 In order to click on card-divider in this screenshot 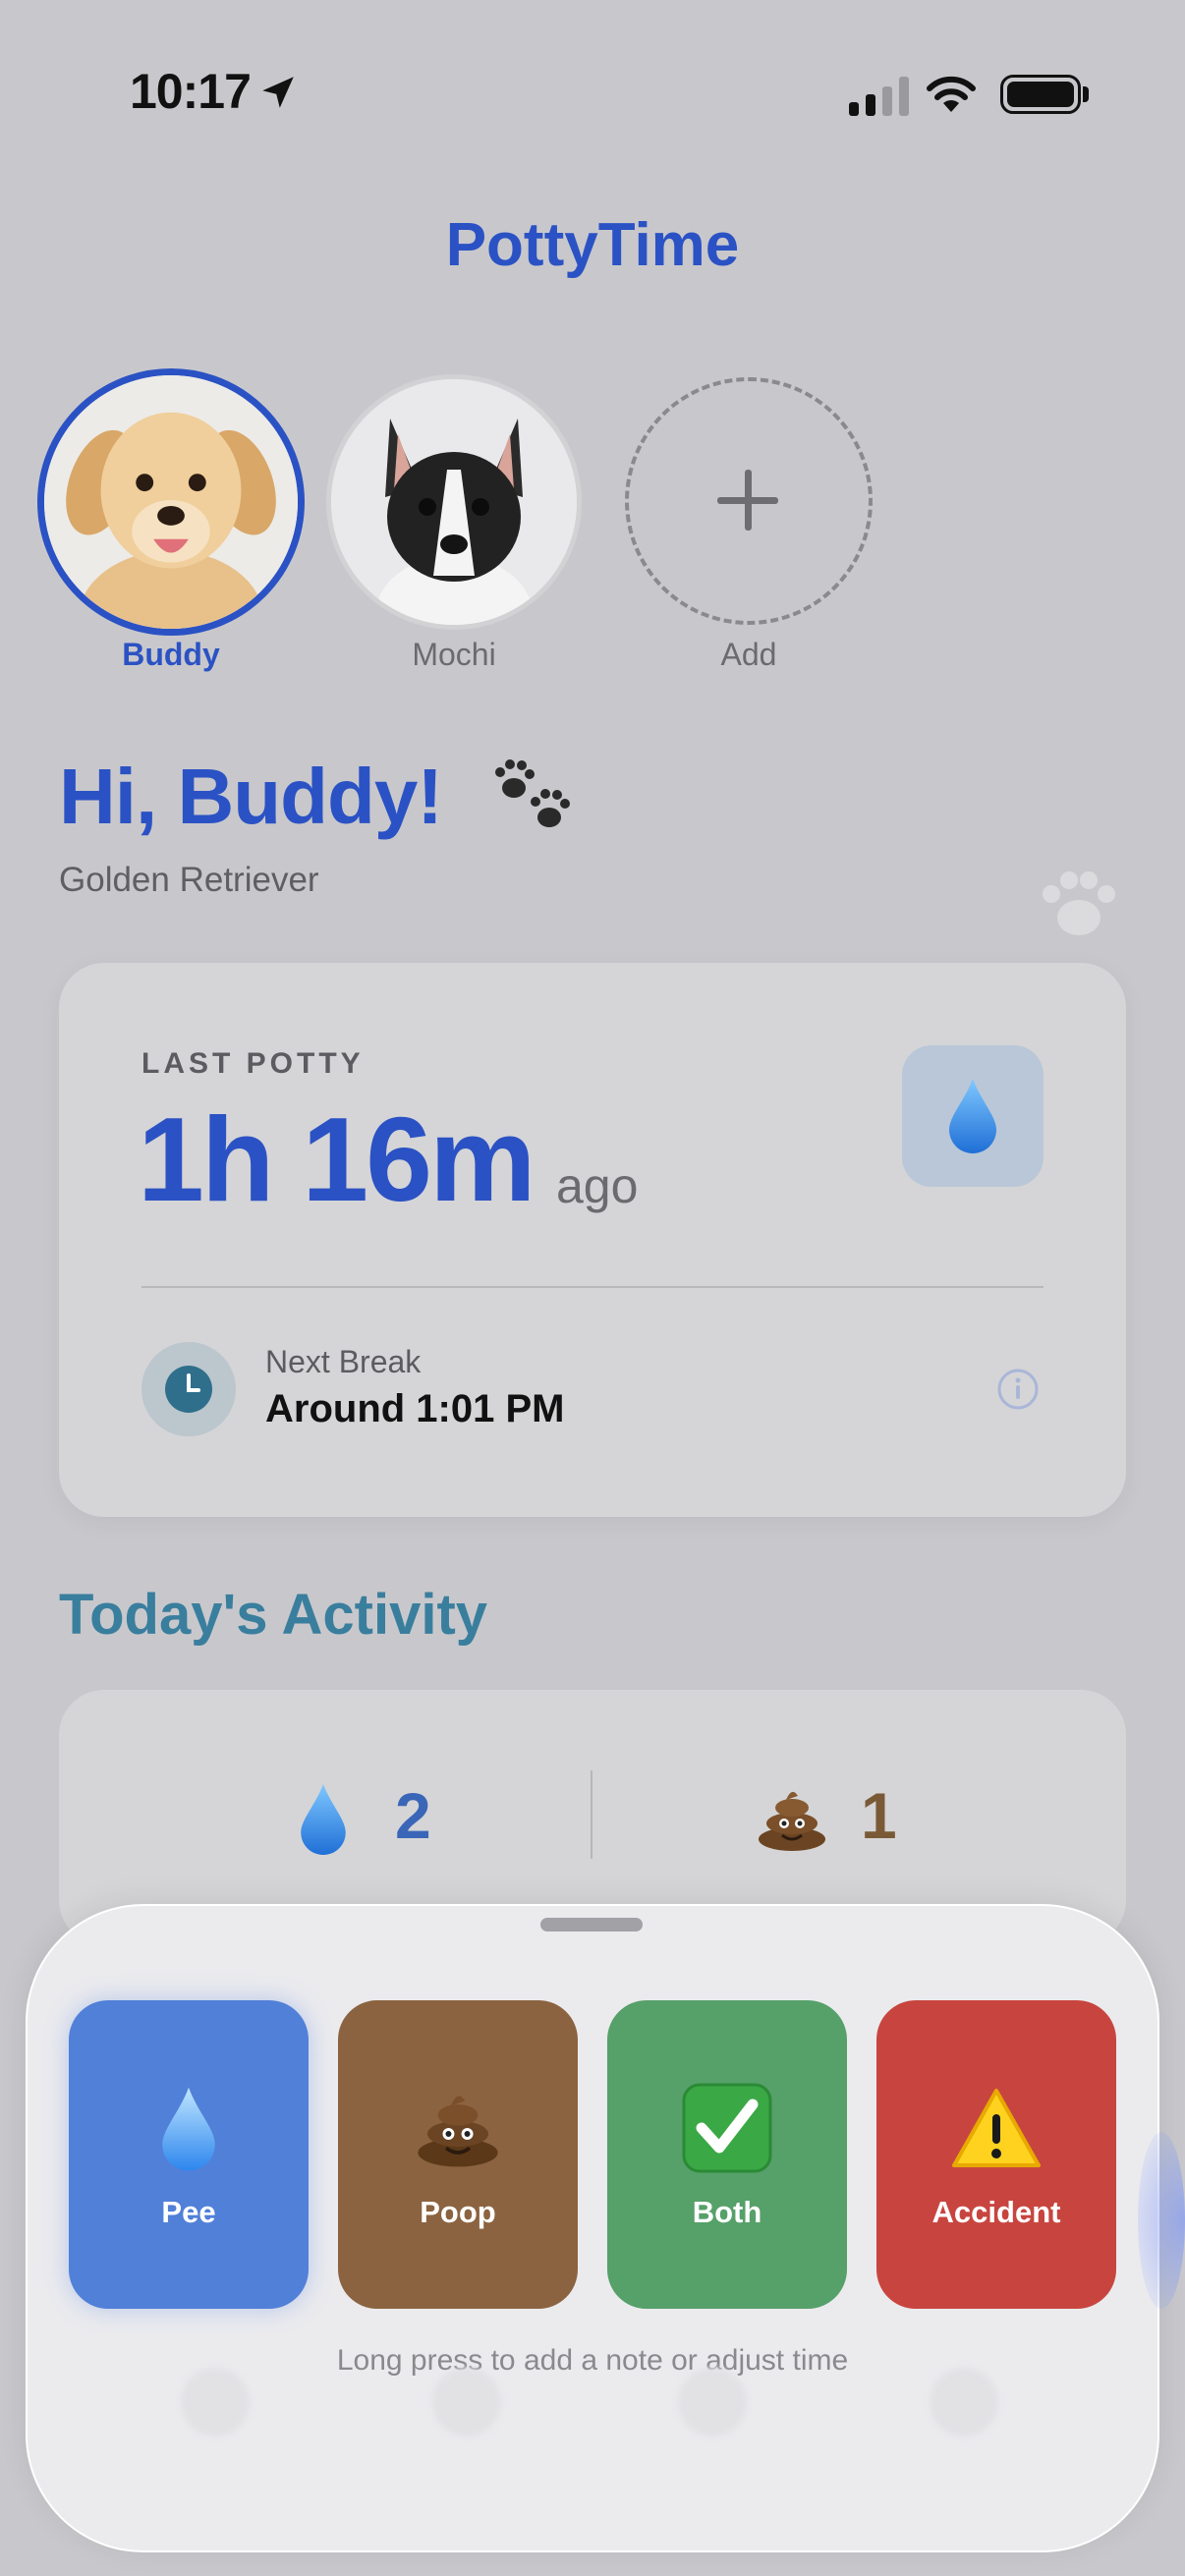, I will do `click(592, 1287)`.